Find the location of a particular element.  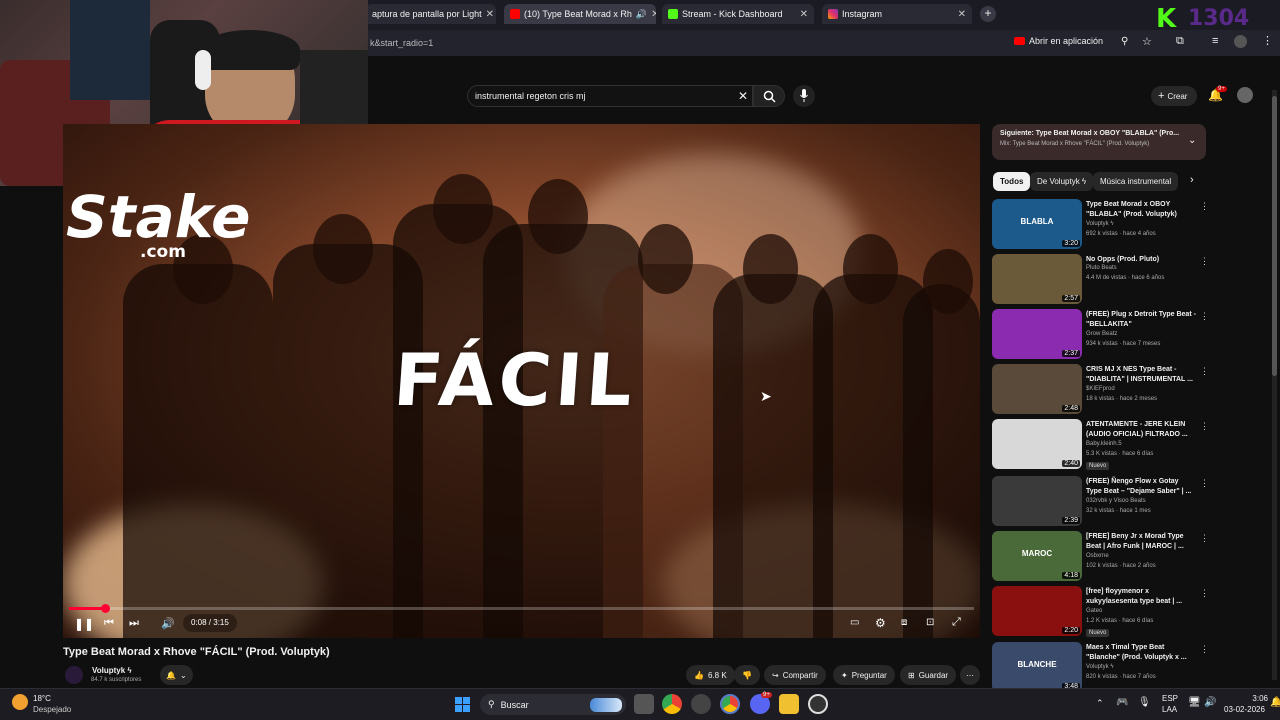

recommendation-title: No Opps (Prod. Pluto) is located at coordinates (1141, 260).